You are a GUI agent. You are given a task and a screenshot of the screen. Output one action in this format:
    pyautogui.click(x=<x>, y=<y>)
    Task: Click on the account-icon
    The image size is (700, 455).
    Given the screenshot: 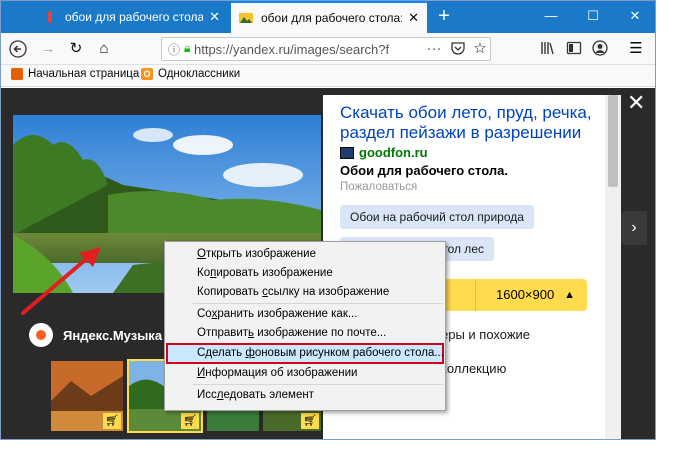 What is the action you would take?
    pyautogui.click(x=600, y=49)
    